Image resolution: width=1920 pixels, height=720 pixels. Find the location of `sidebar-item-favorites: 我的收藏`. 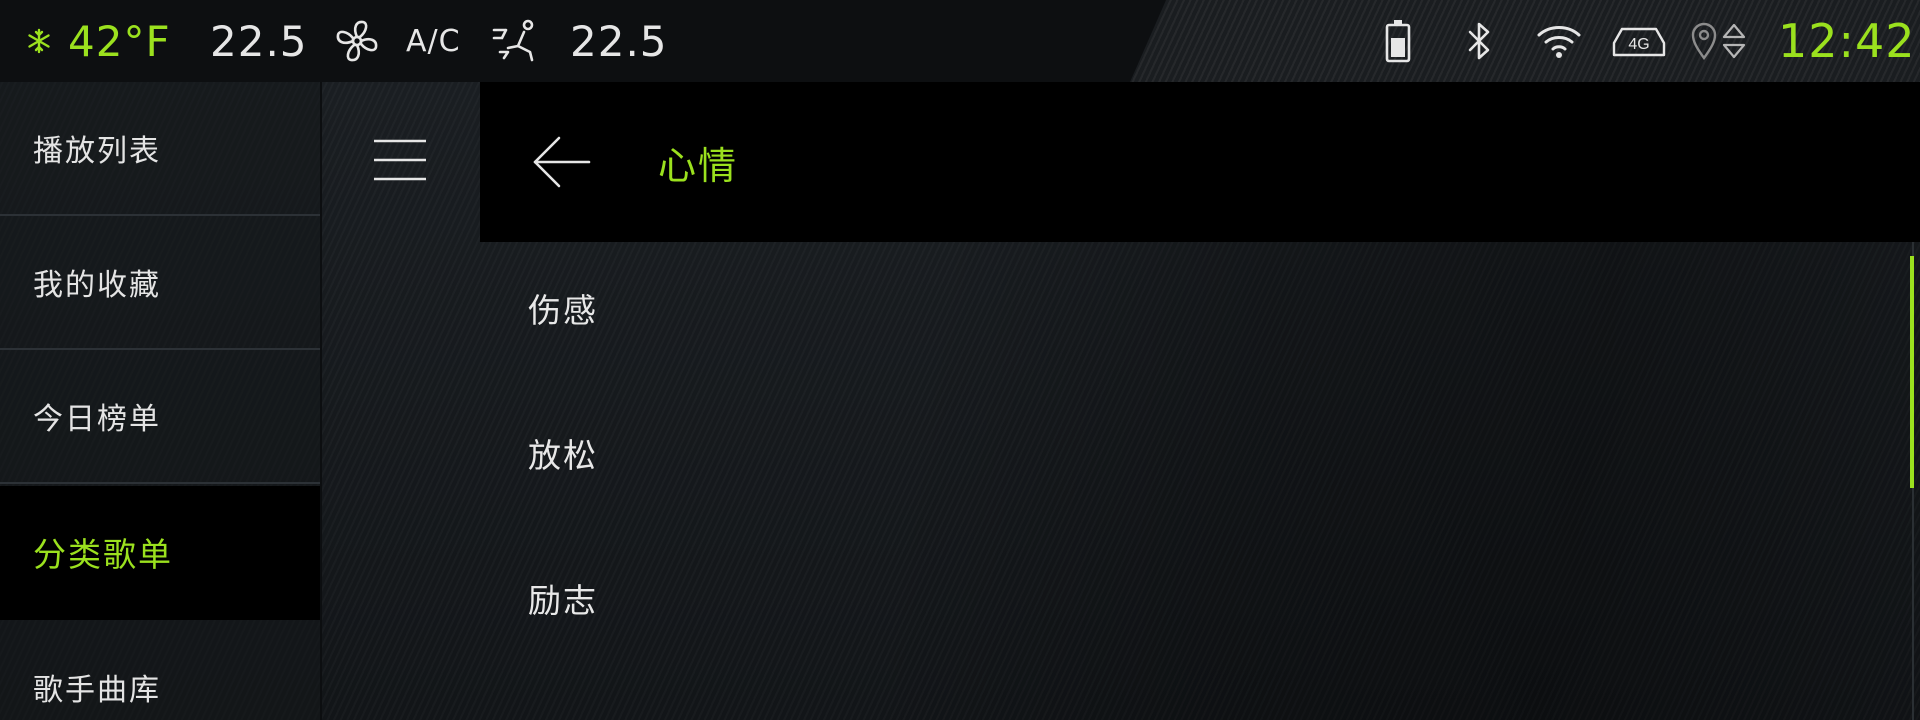

sidebar-item-favorites: 我的收藏 is located at coordinates (160, 283).